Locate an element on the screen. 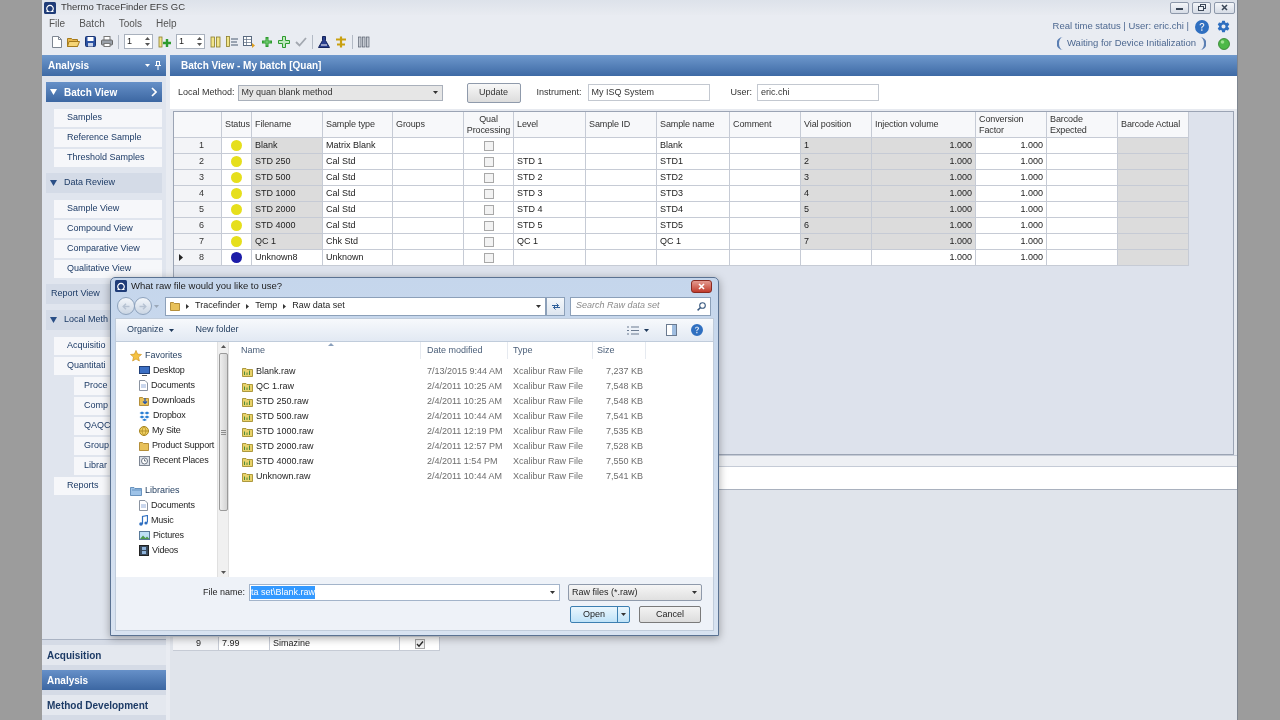 The width and height of the screenshot is (1280, 720). table-cell: 7.99 is located at coordinates (244, 644).